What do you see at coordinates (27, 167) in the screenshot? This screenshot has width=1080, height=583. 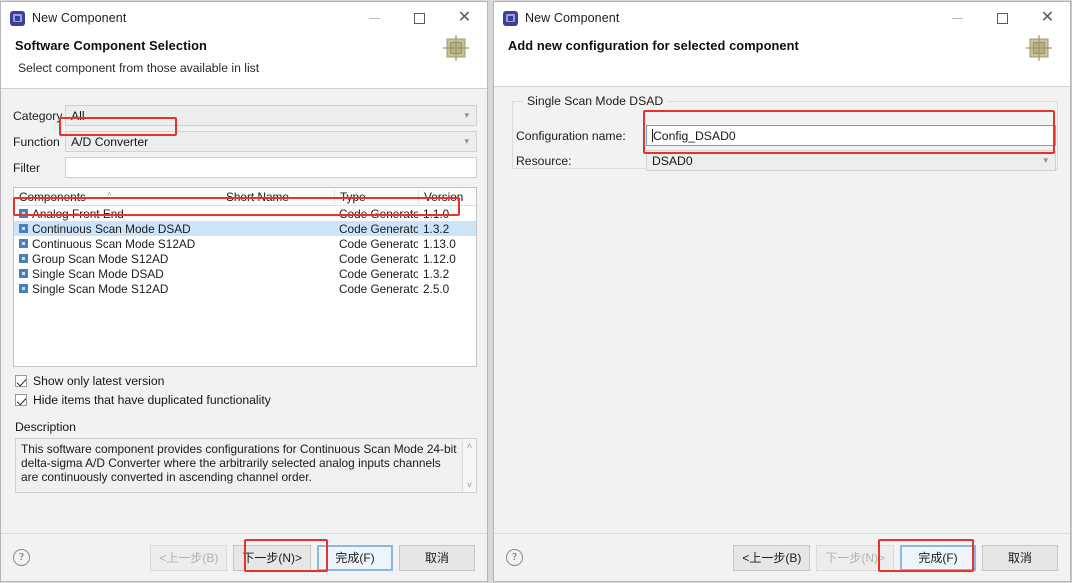 I see `filter-label: Filter` at bounding box center [27, 167].